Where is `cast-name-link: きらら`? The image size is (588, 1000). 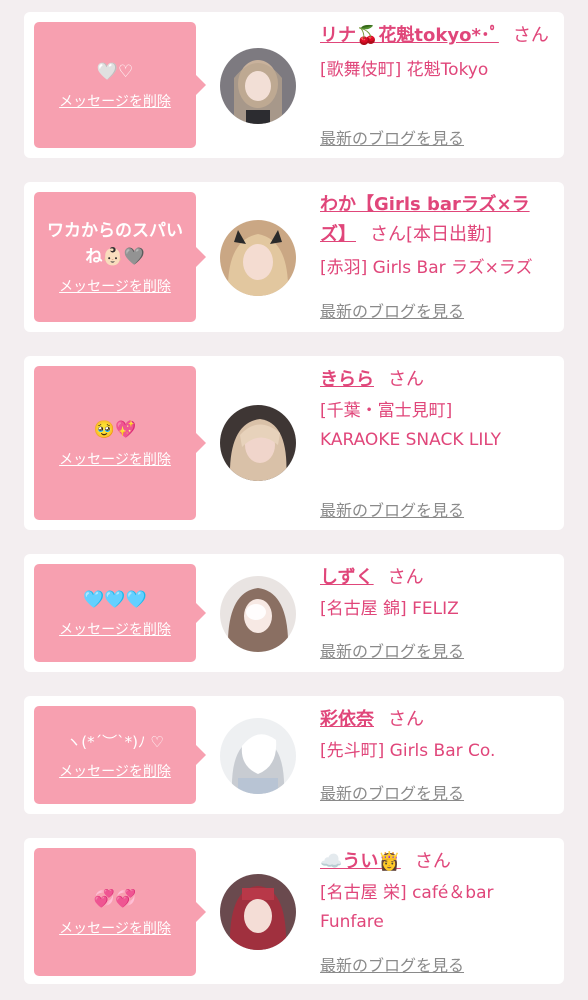
cast-name-link: きらら is located at coordinates (347, 379).